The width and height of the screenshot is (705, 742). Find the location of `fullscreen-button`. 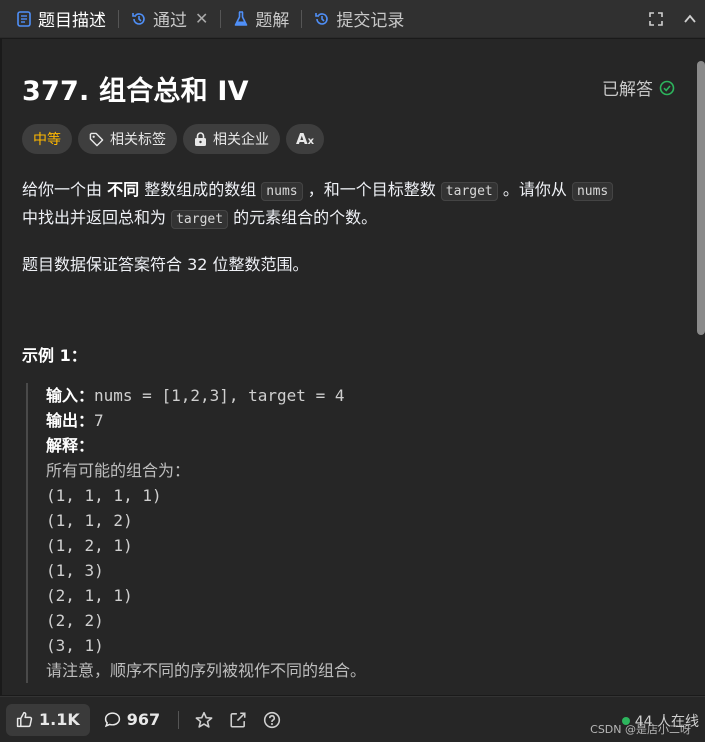

fullscreen-button is located at coordinates (656, 19).